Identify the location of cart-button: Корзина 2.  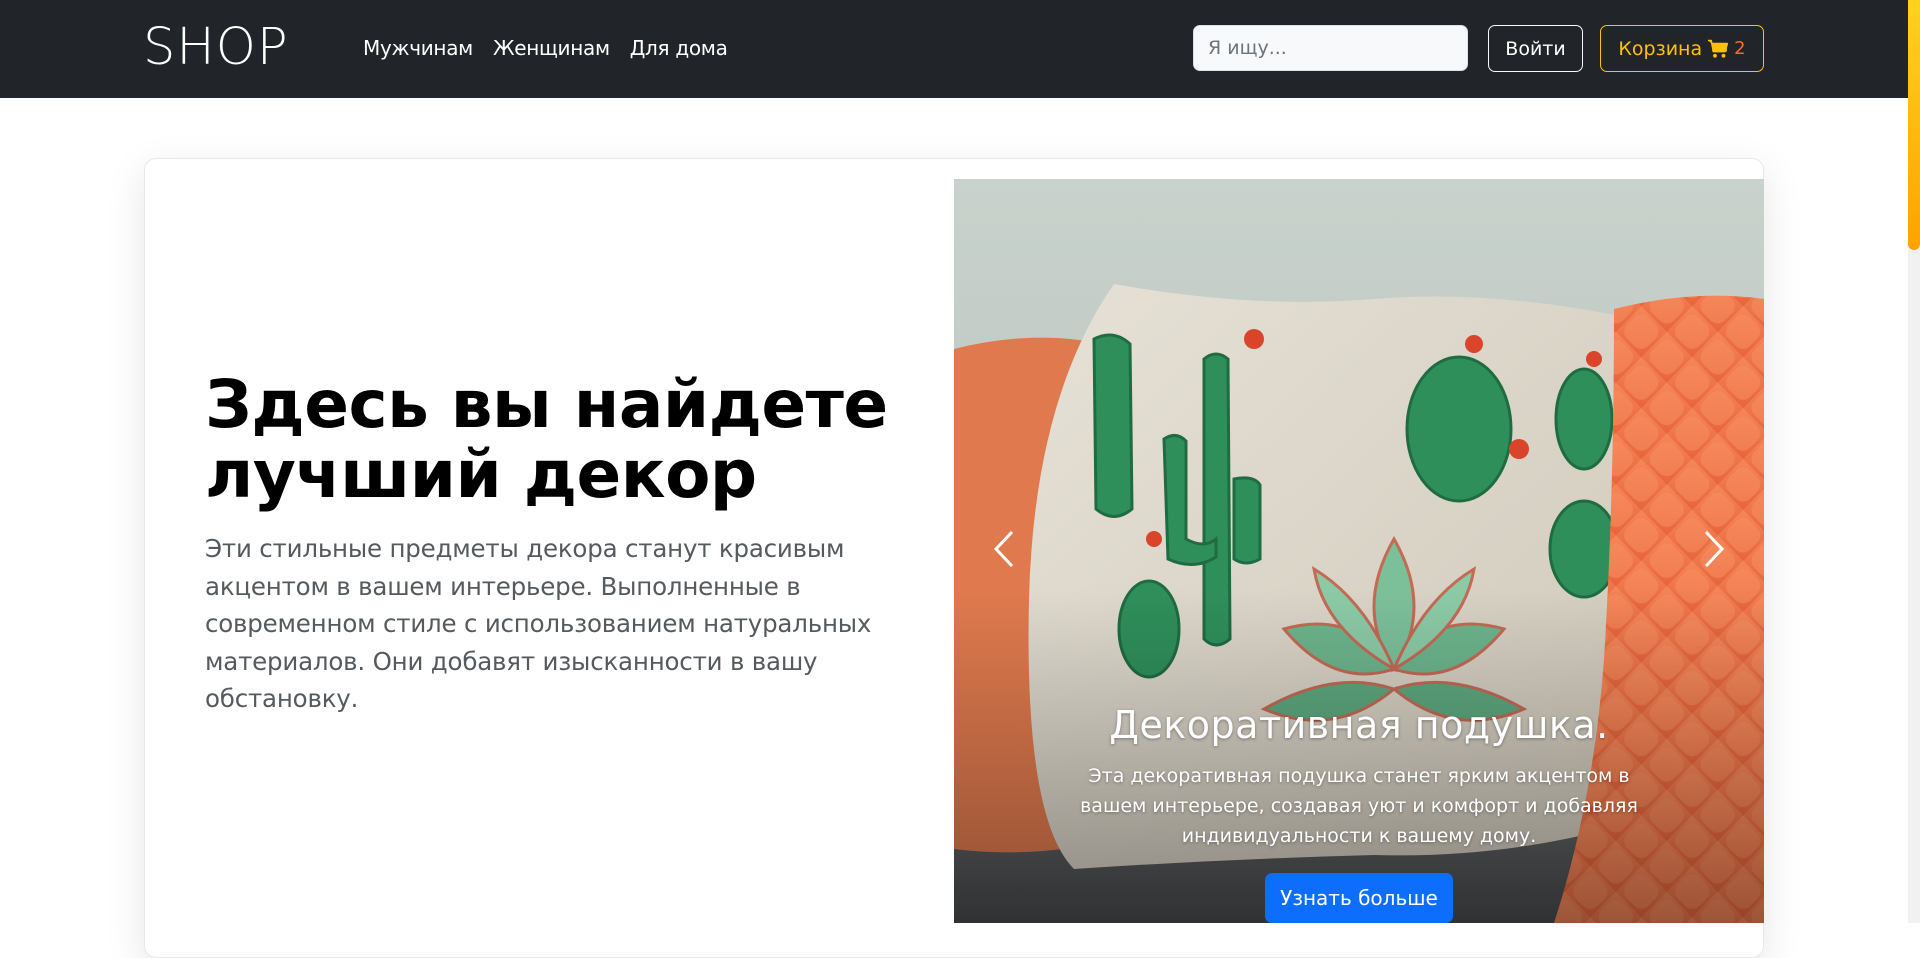
(1682, 48).